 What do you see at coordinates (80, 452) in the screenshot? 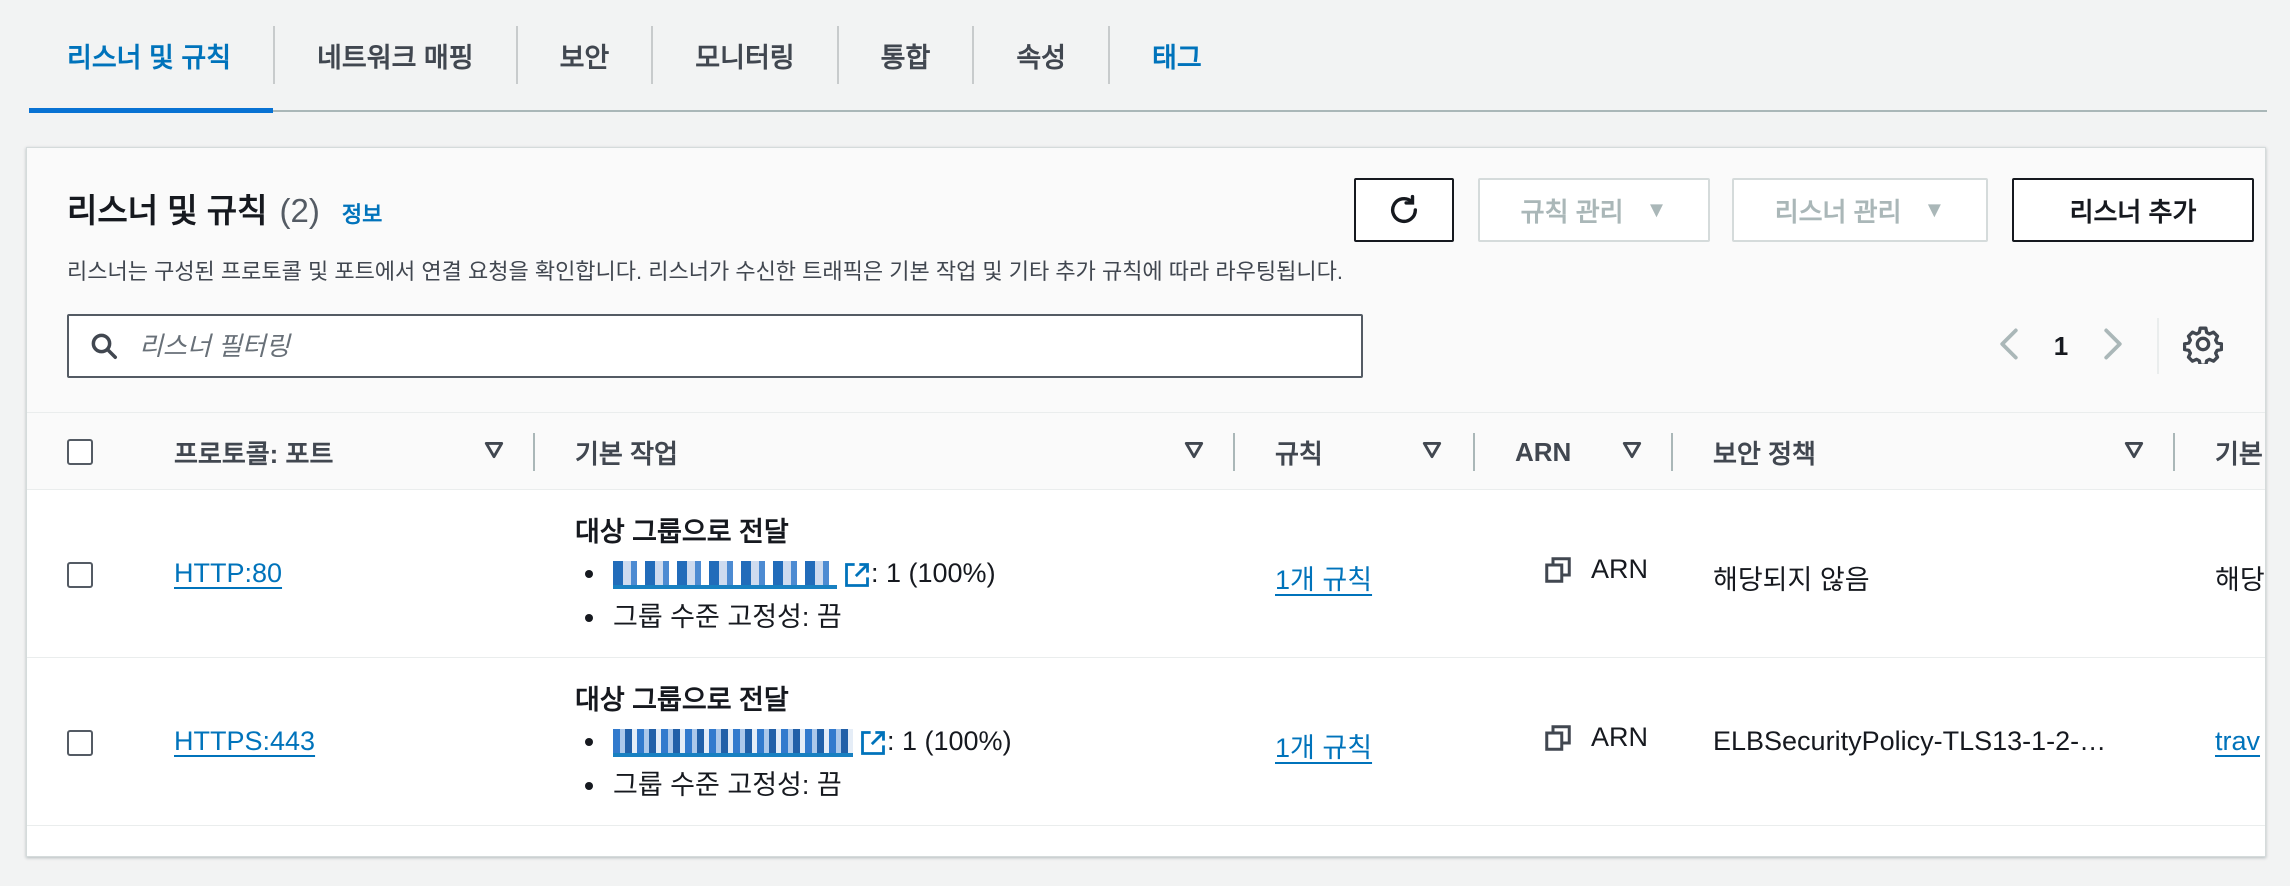
I see `select-all-checkbox` at bounding box center [80, 452].